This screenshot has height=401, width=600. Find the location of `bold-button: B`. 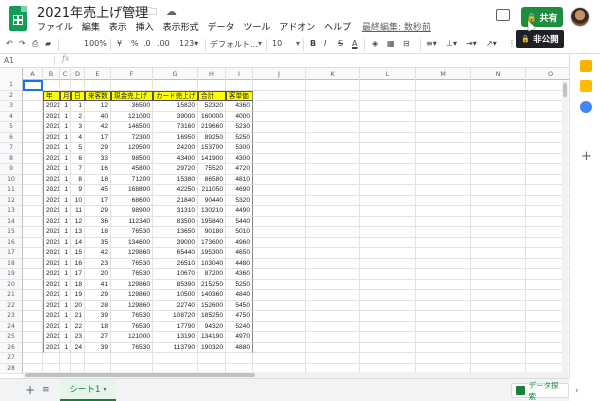

bold-button: B is located at coordinates (313, 43).